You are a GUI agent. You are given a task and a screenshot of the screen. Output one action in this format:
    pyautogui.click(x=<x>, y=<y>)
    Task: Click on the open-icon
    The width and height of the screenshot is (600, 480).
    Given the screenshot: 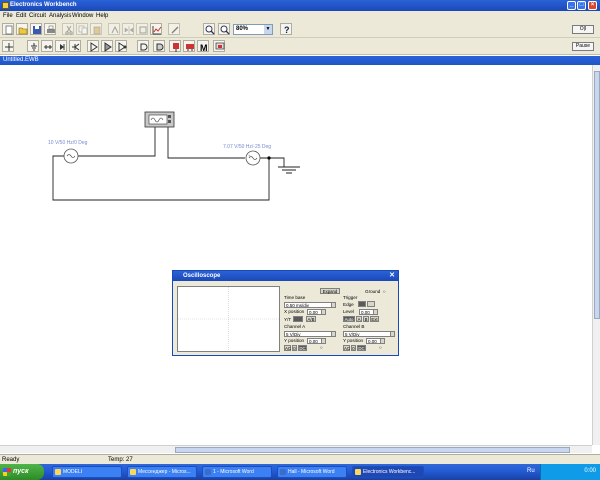 What is the action you would take?
    pyautogui.click(x=22, y=29)
    